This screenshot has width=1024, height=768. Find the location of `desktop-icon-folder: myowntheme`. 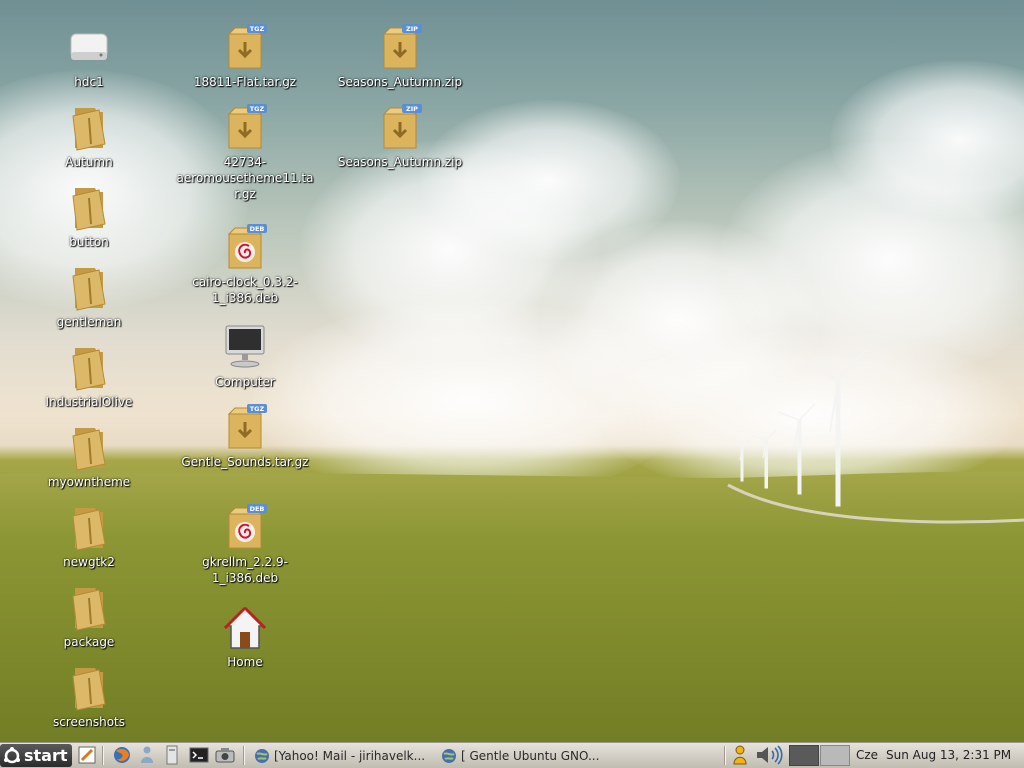

desktop-icon-folder: myowntheme is located at coordinates (89, 457).